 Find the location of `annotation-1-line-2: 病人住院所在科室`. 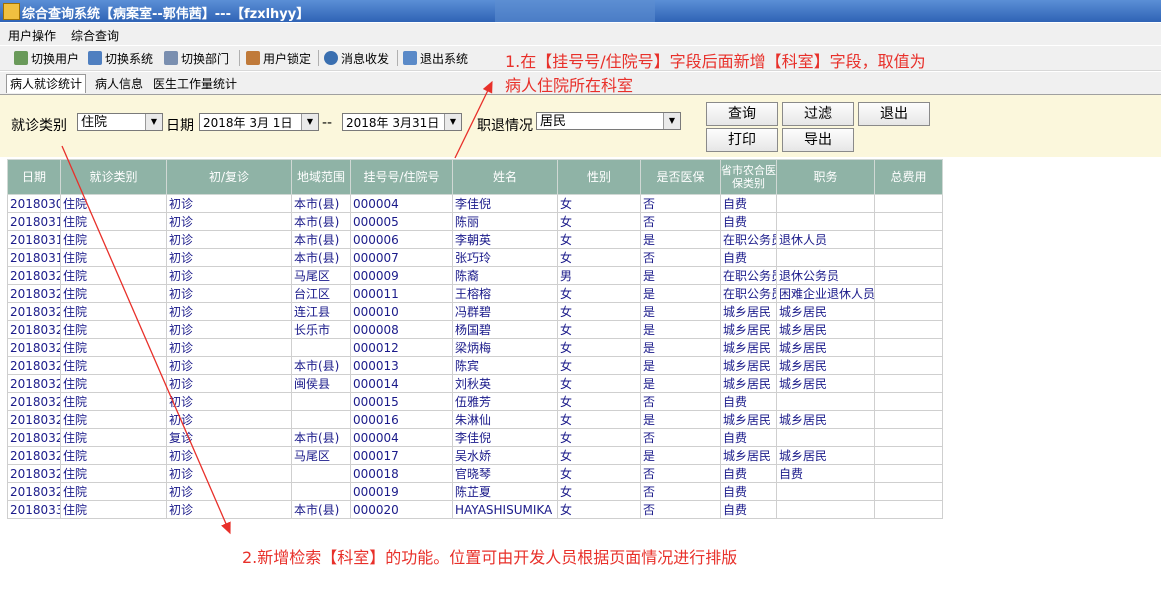

annotation-1-line-2: 病人住院所在科室 is located at coordinates (569, 85).